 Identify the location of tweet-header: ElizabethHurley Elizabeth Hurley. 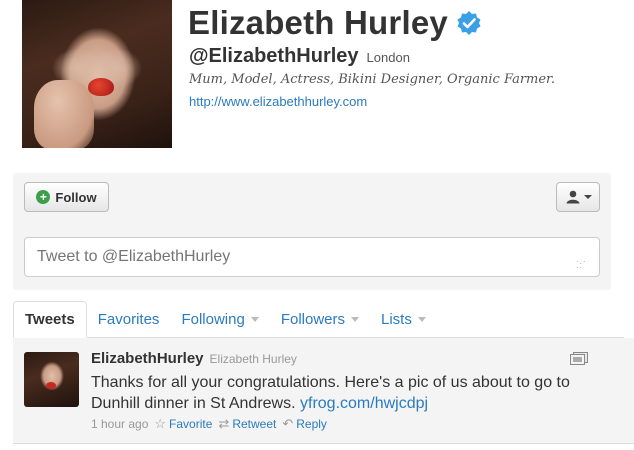
(194, 358).